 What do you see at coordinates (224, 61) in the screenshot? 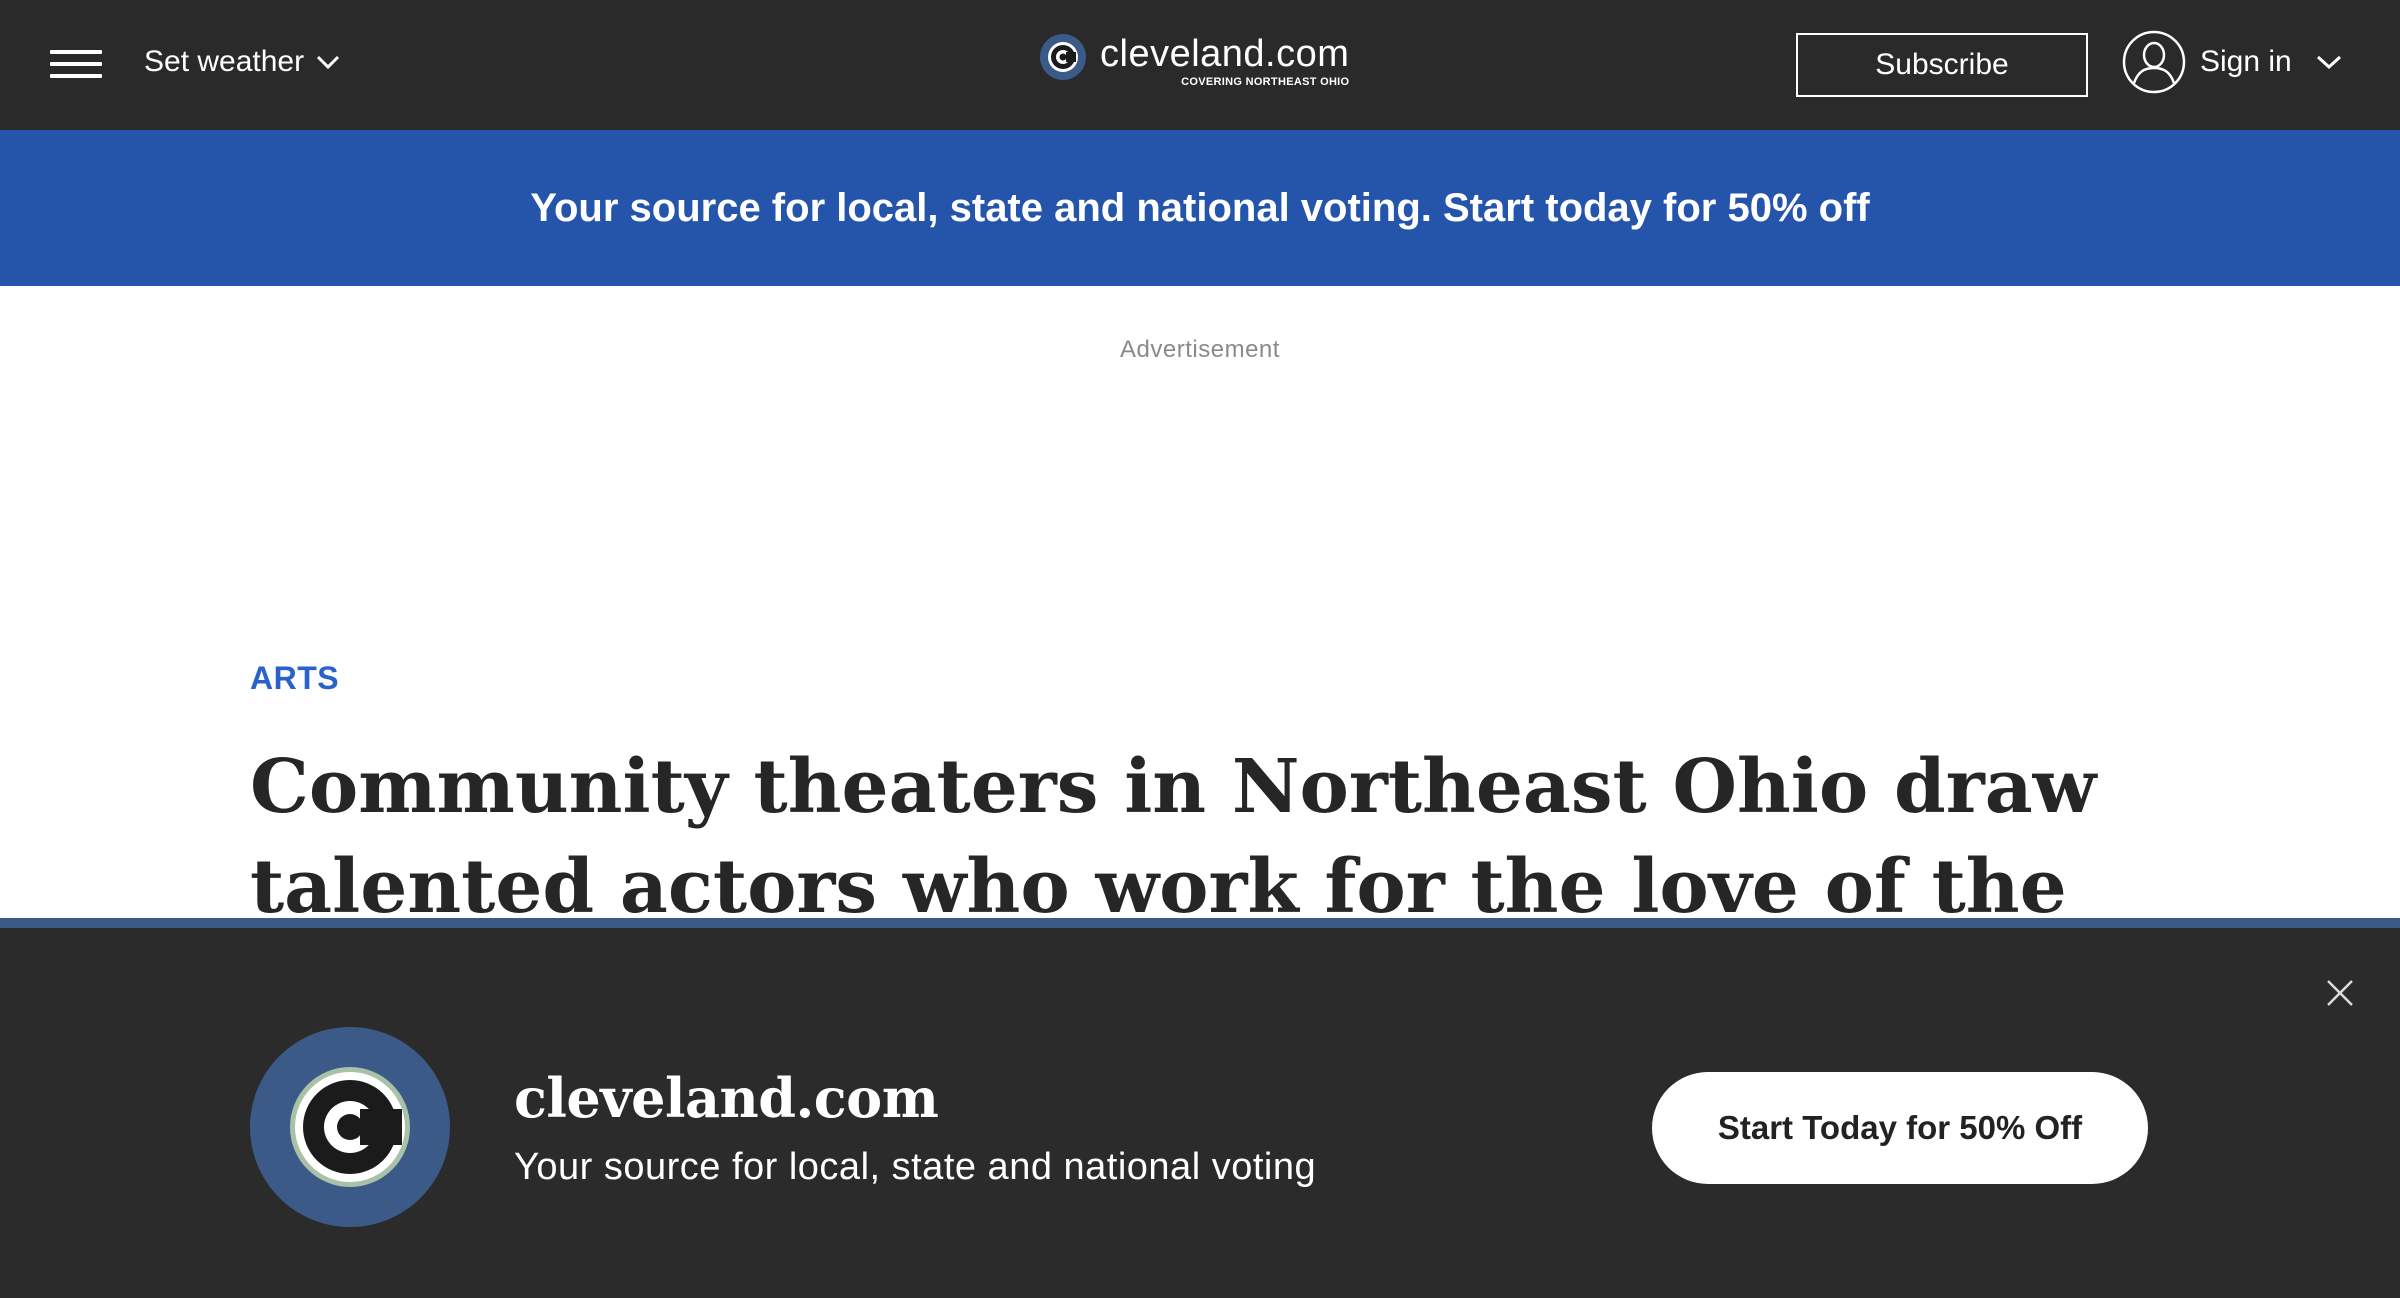
I see `weather-label: Set weather` at bounding box center [224, 61].